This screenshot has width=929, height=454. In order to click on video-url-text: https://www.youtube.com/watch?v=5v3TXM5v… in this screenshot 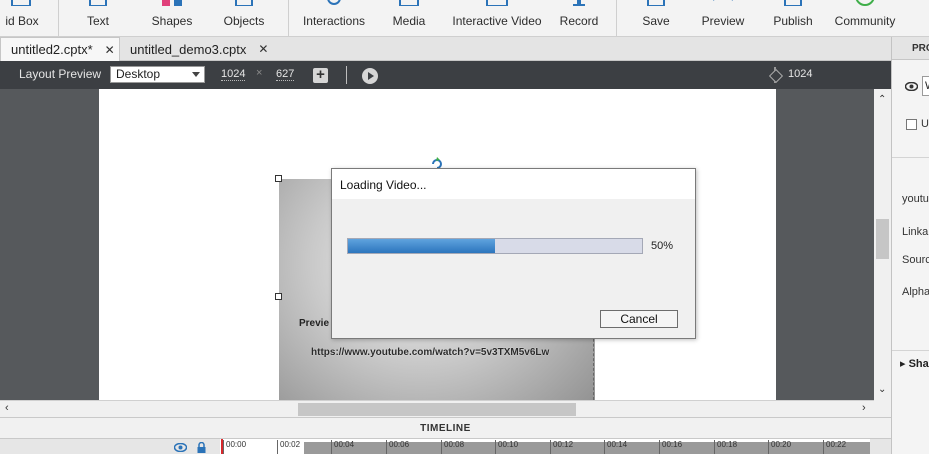, I will do `click(430, 352)`.